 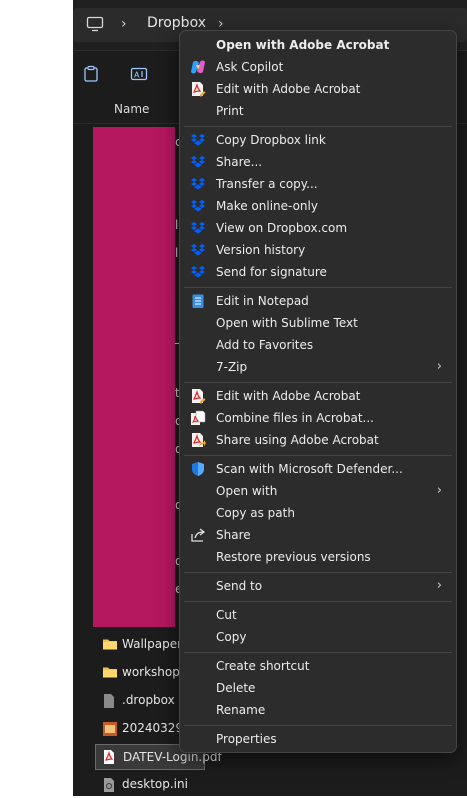 What do you see at coordinates (124, 24) in the screenshot?
I see `breadcrumb-chevron-icon: ›` at bounding box center [124, 24].